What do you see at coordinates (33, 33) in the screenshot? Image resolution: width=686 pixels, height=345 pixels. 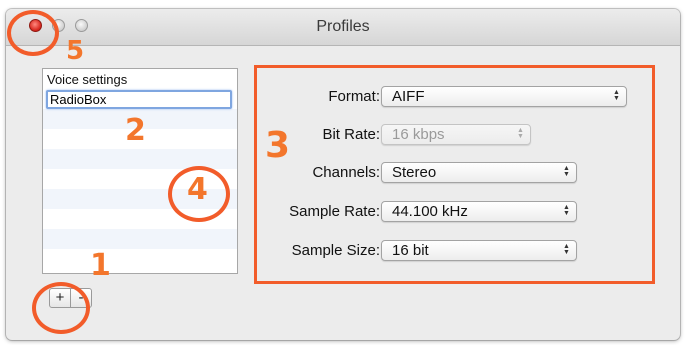 I see `callout-circle-close` at bounding box center [33, 33].